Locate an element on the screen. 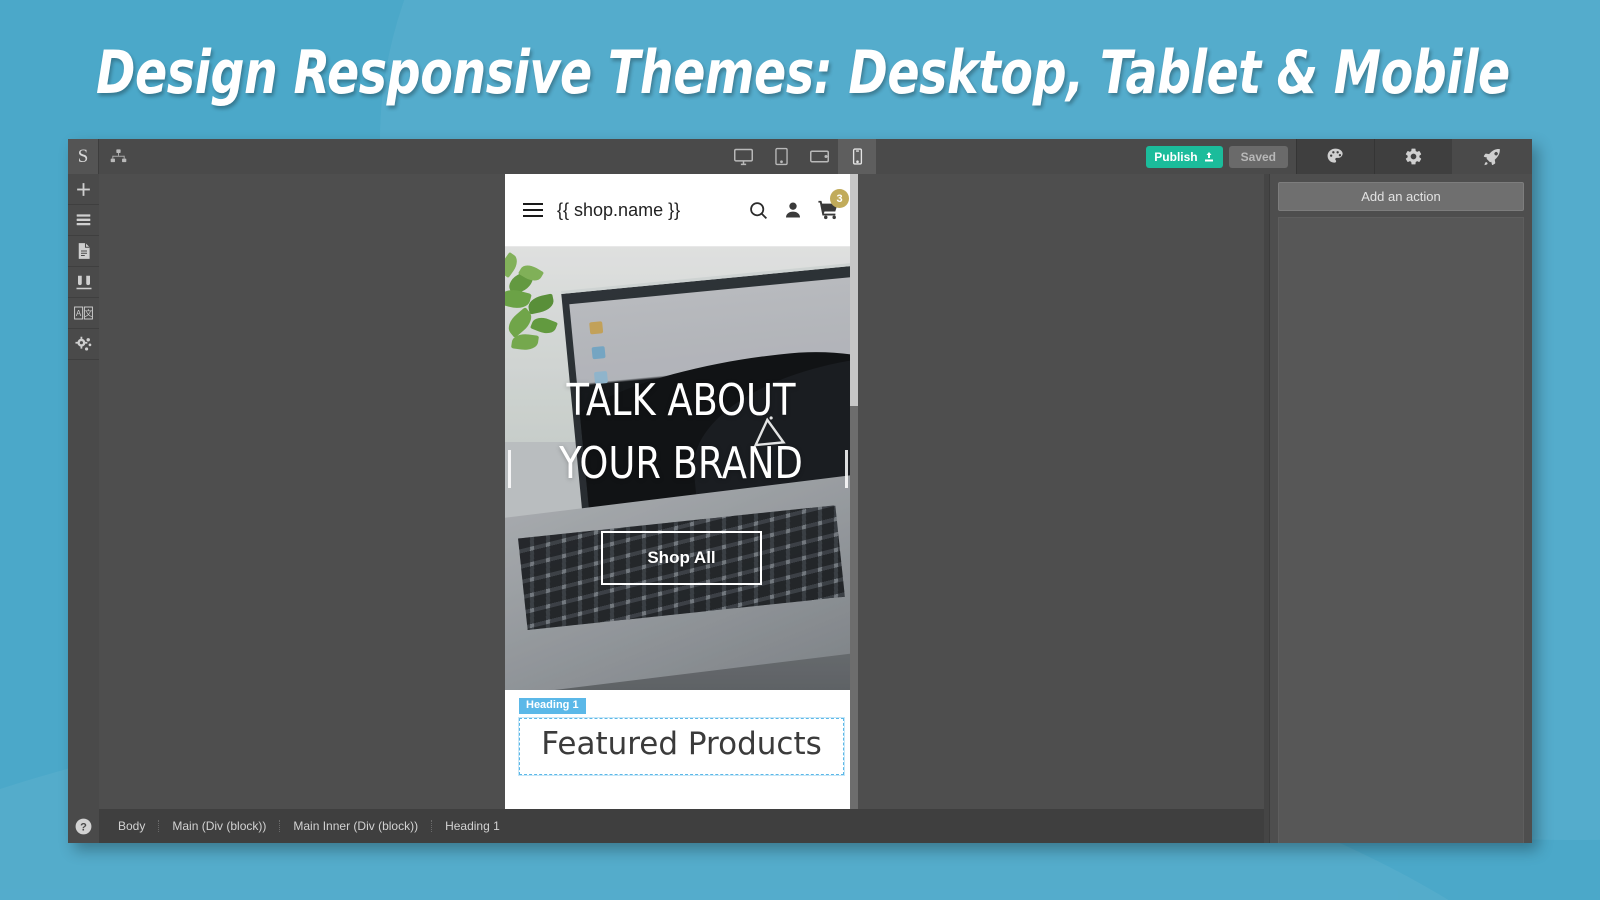 The image size is (1600, 900). breadcrumb-item-heading-1: Heading 1 is located at coordinates (472, 826).